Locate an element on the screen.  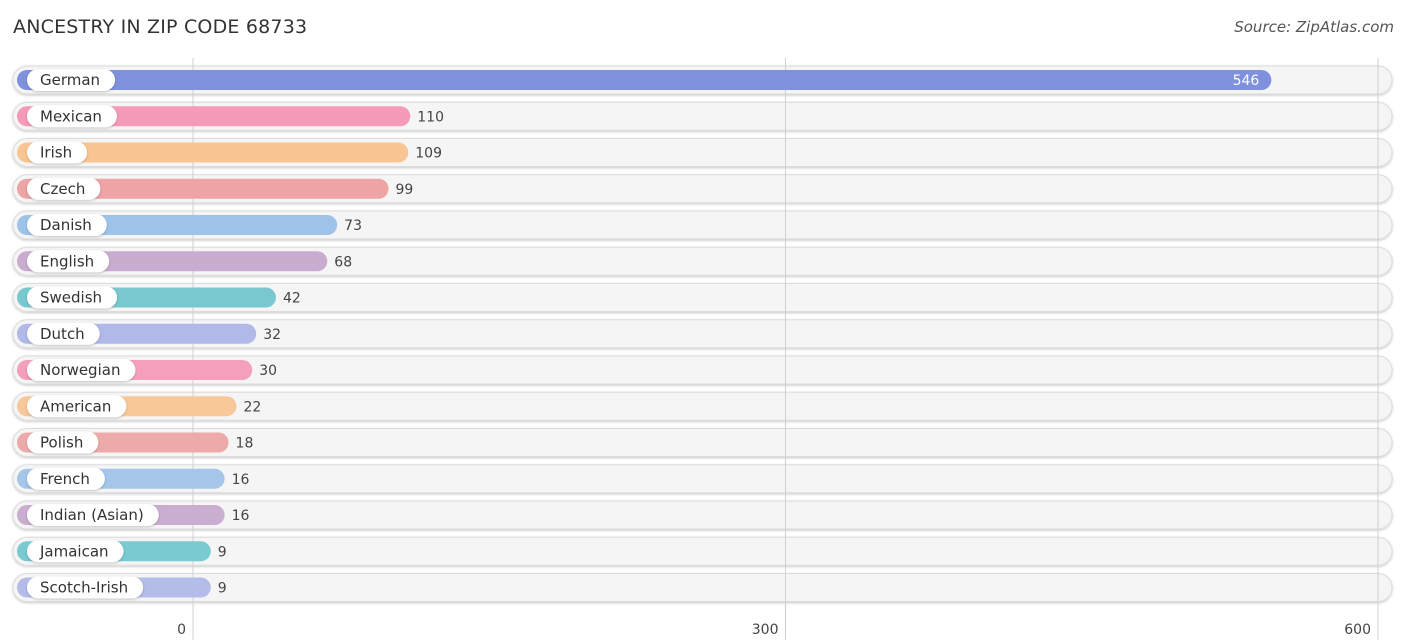
bar-group: Scotch-Irish 9 is located at coordinates (122, 587).